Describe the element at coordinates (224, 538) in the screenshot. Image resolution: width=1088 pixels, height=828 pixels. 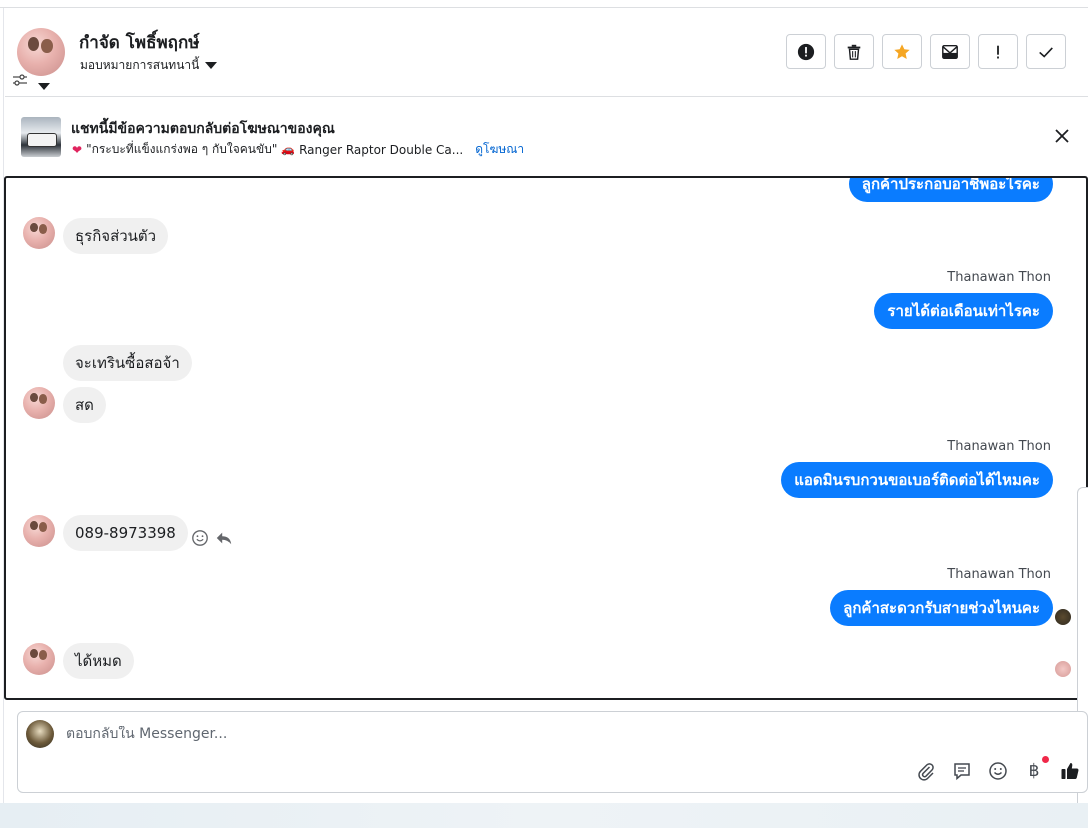
I see `reply-icon` at that location.